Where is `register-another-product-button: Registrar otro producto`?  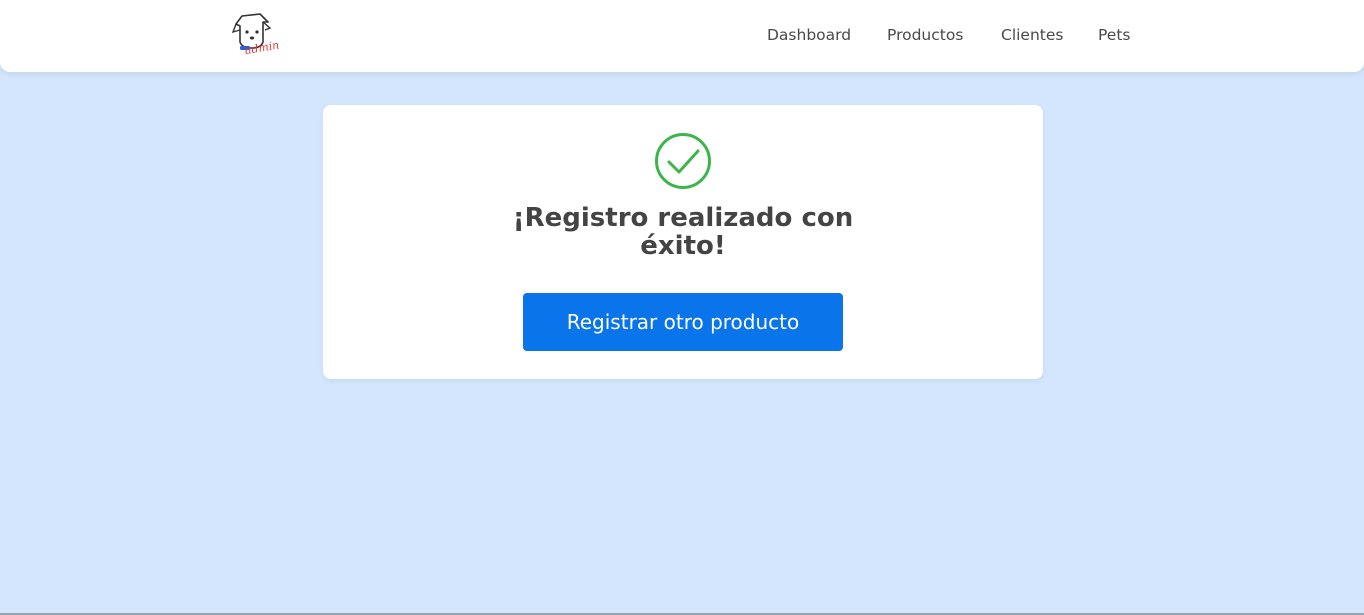
register-another-product-button: Registrar otro producto is located at coordinates (683, 322).